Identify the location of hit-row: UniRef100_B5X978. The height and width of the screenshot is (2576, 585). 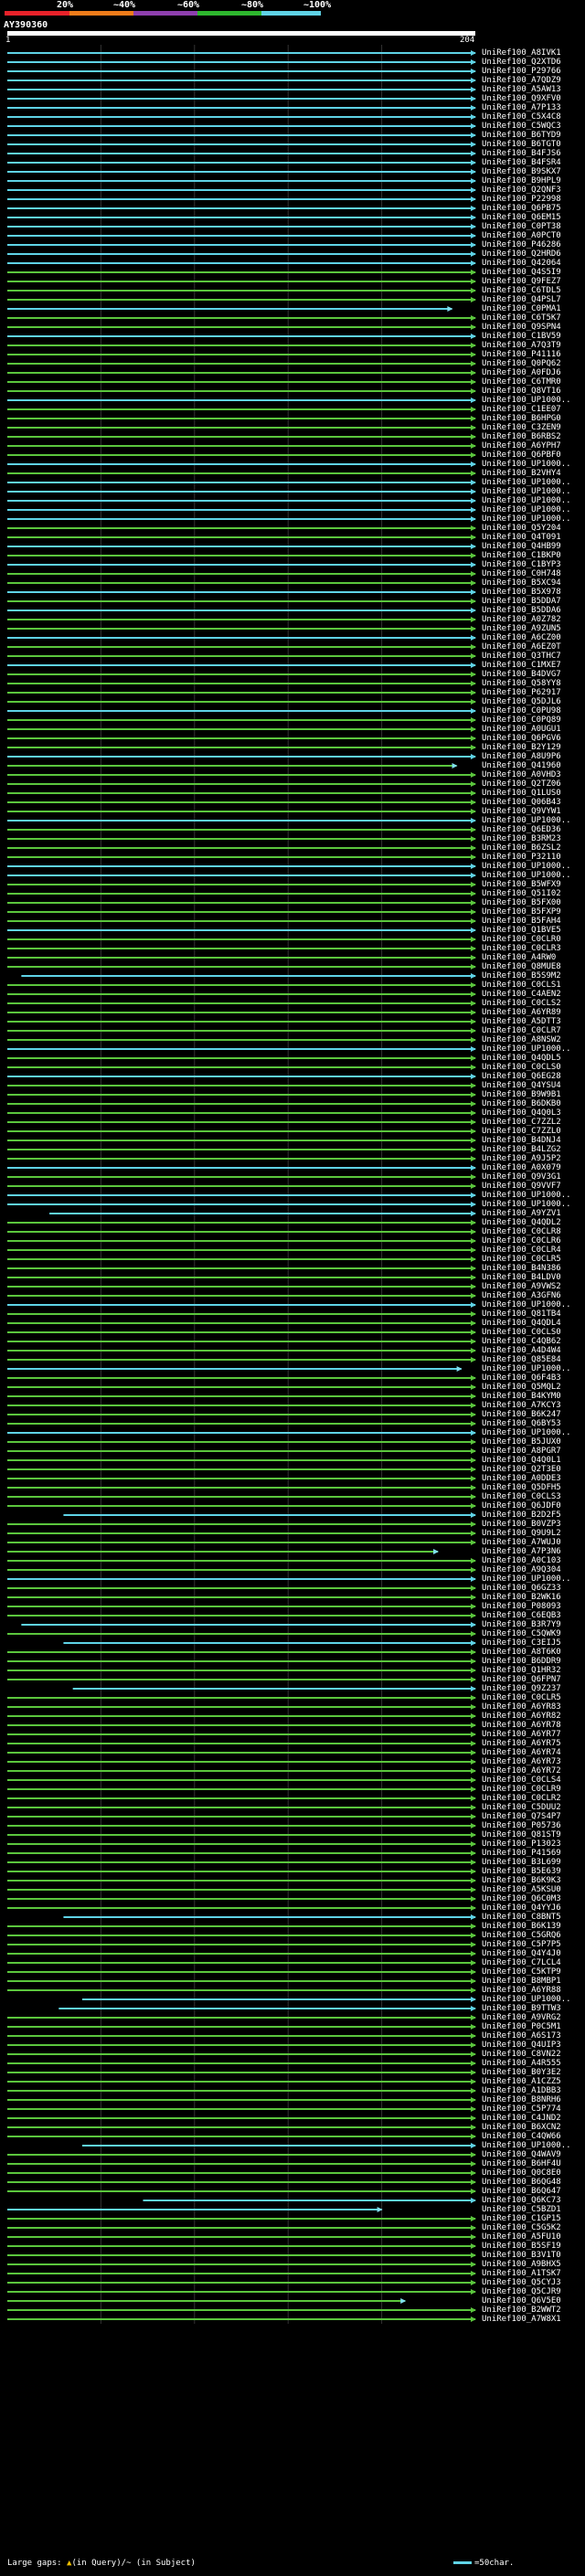
(293, 592).